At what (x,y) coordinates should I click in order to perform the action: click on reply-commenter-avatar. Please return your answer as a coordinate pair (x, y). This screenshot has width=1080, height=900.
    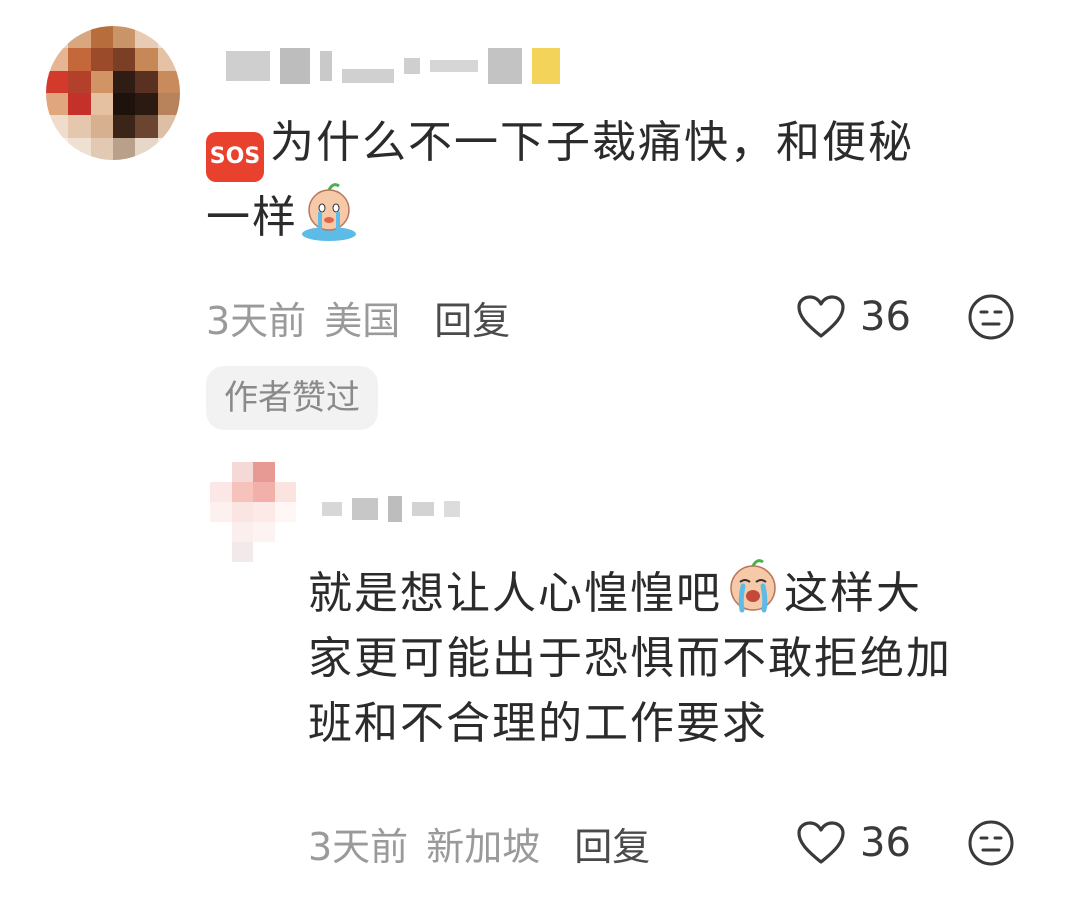
    Looking at the image, I should click on (253, 512).